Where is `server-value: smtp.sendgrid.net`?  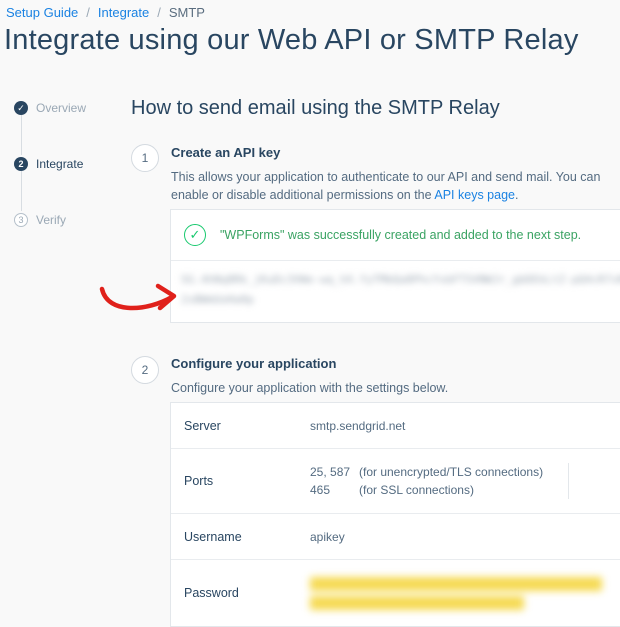
server-value: smtp.sendgrid.net is located at coordinates (357, 425).